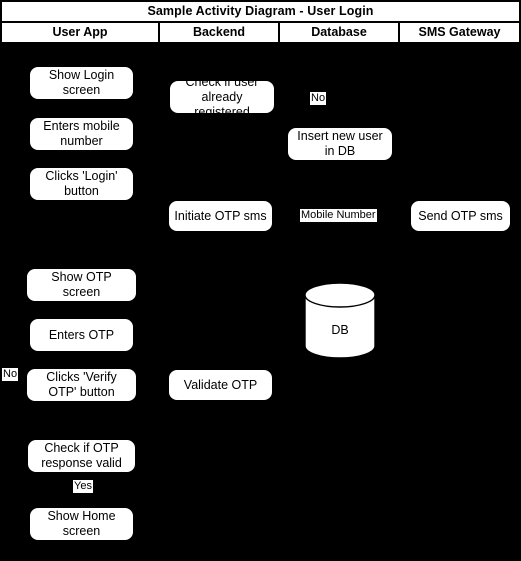  What do you see at coordinates (81, 134) in the screenshot?
I see `node-enters-mobile-number: Enters mobile number` at bounding box center [81, 134].